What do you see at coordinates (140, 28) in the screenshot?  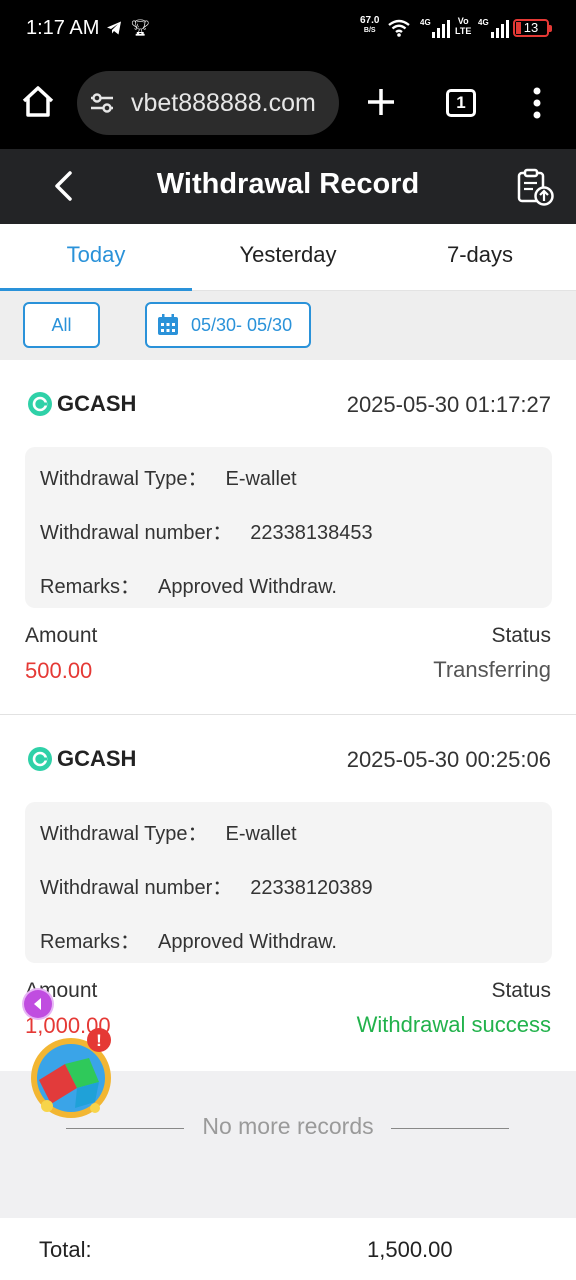 I see `trophy-icon: 🏆︎` at bounding box center [140, 28].